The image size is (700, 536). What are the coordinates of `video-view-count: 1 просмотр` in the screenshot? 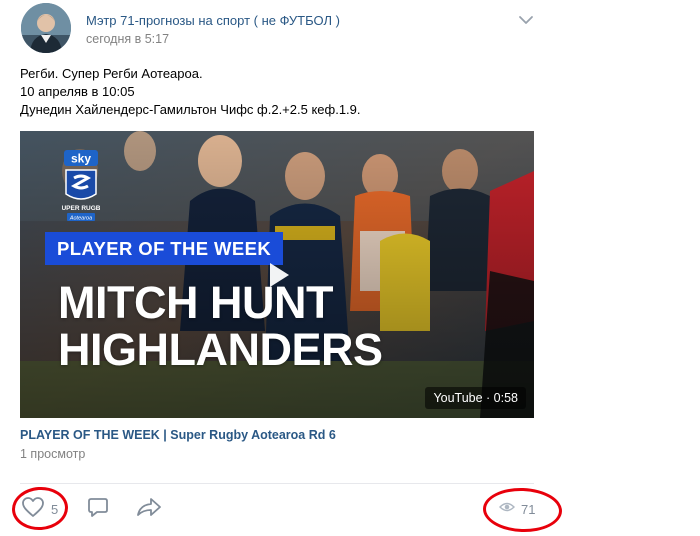 It's located at (53, 454).